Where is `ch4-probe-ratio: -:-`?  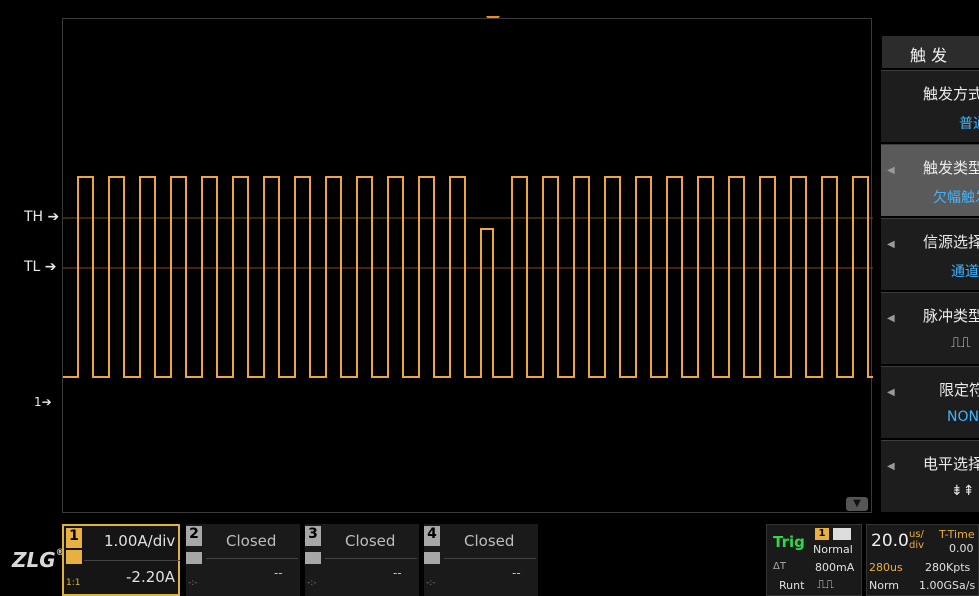
ch4-probe-ratio: -:- is located at coordinates (431, 583).